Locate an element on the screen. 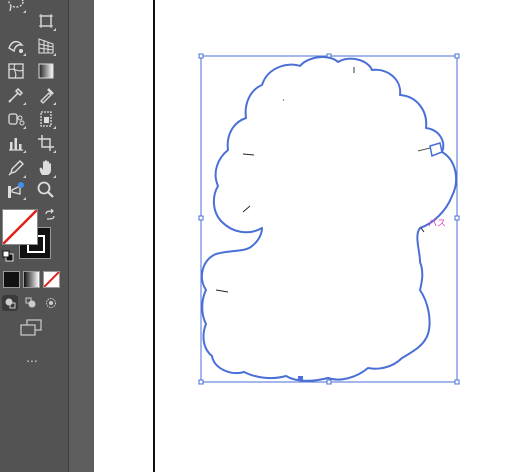 This screenshot has height=472, width=507. handle-top-right is located at coordinates (457, 56).